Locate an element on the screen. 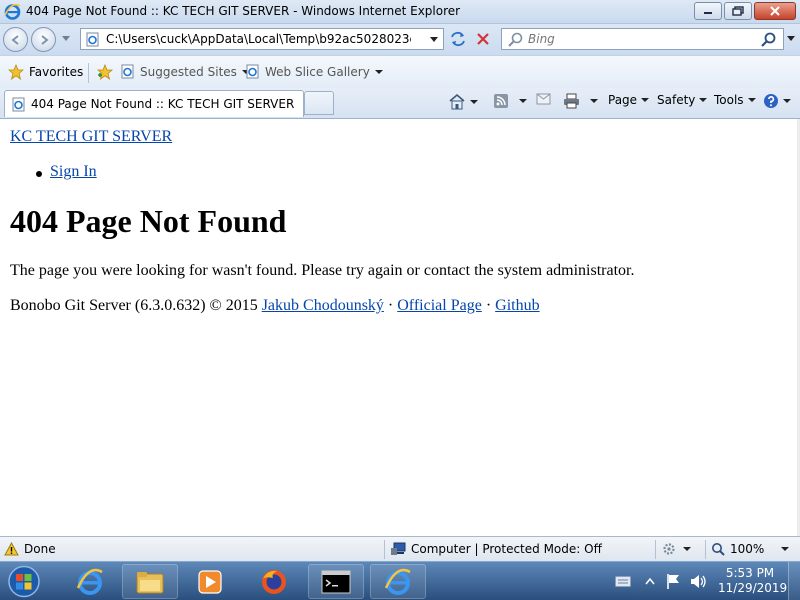  author-link: Jakub Chodounský is located at coordinates (323, 305).